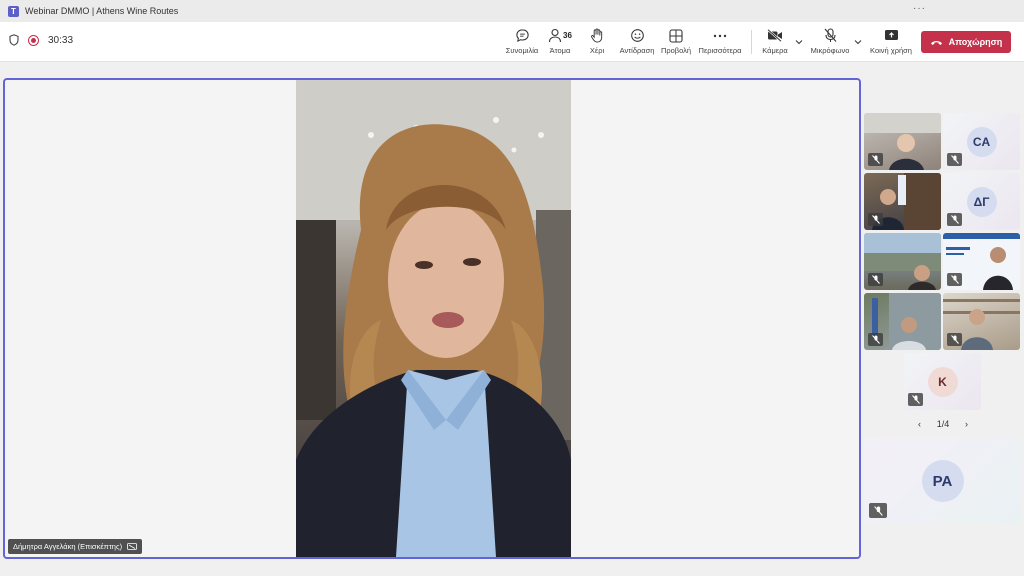 The image size is (1024, 576). I want to click on self-view-tile: PA, so click(942, 481).